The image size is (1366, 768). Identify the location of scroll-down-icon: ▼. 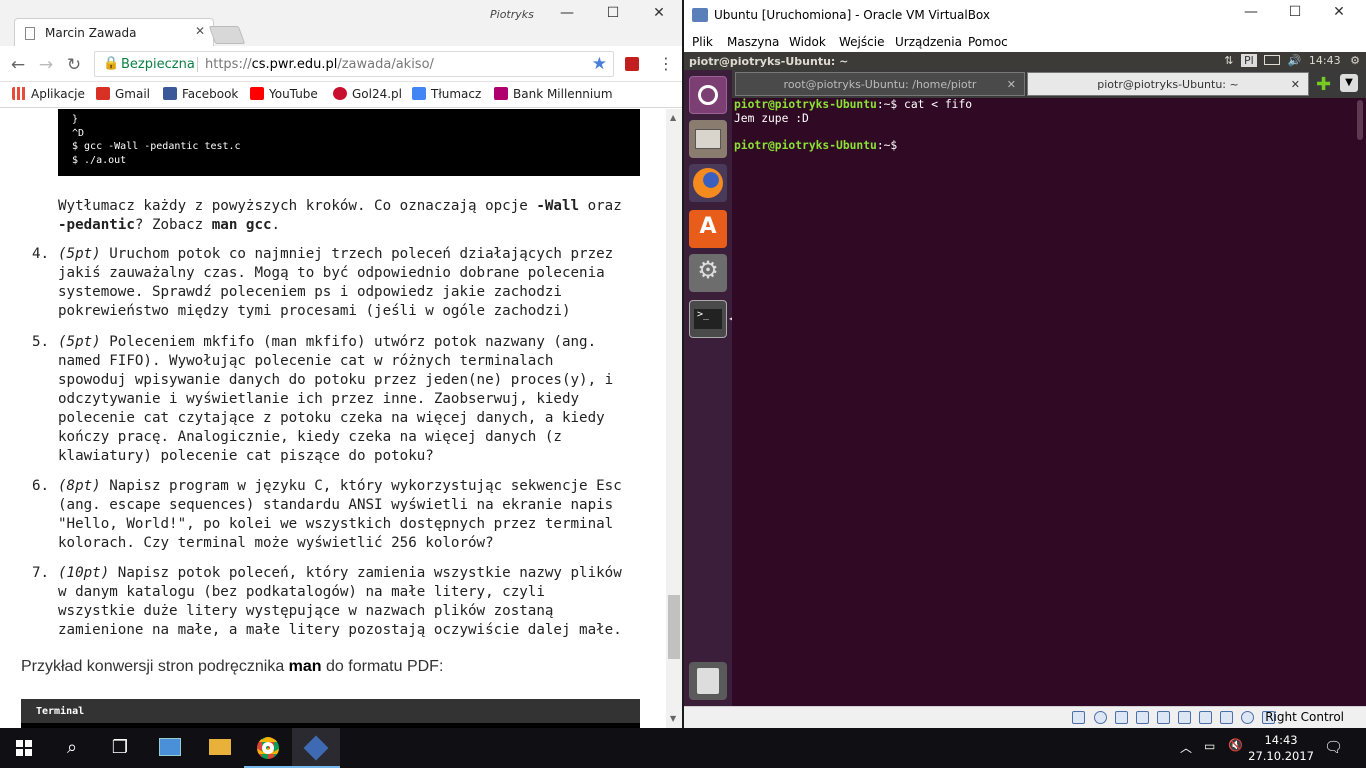
(673, 718).